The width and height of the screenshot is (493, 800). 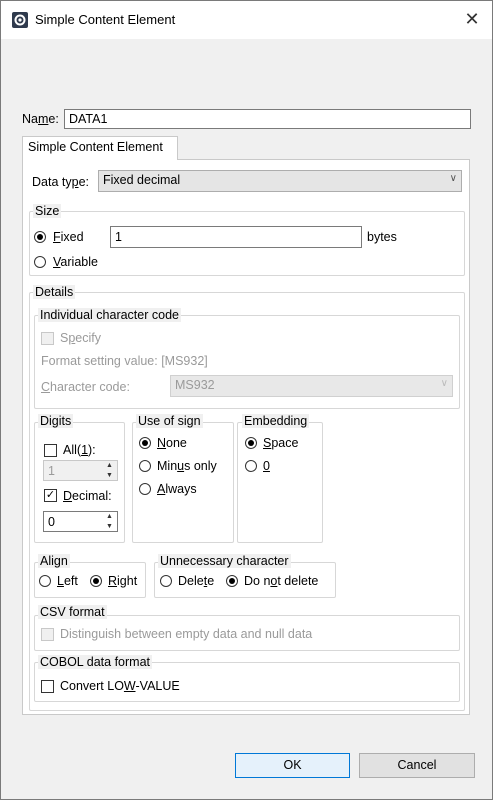 I want to click on embedding-zero-radio, so click(x=251, y=466).